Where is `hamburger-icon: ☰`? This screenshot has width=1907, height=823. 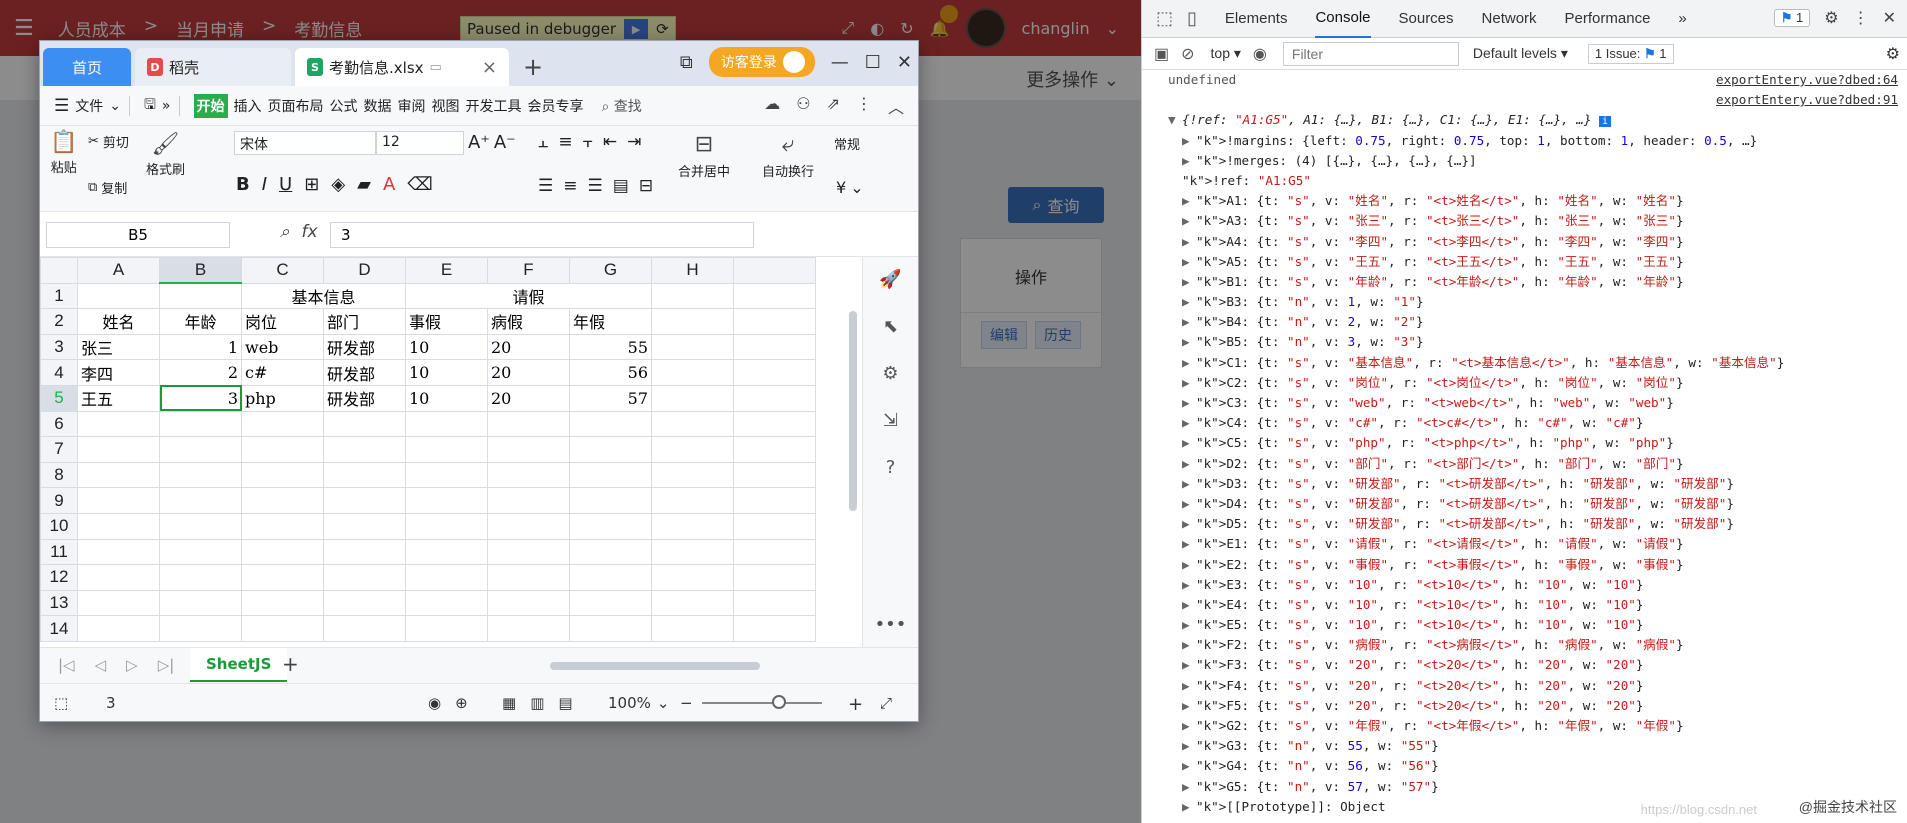 hamburger-icon: ☰ is located at coordinates (61, 106).